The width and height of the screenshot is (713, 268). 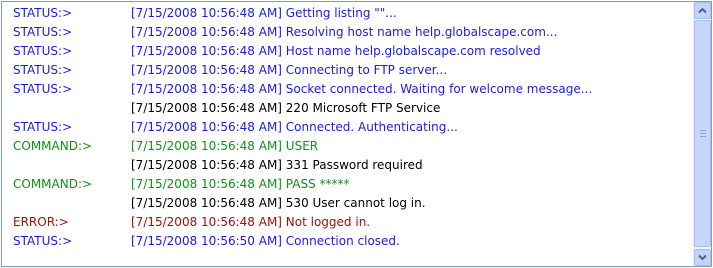 I want to click on scroll-up-button, so click(x=702, y=10).